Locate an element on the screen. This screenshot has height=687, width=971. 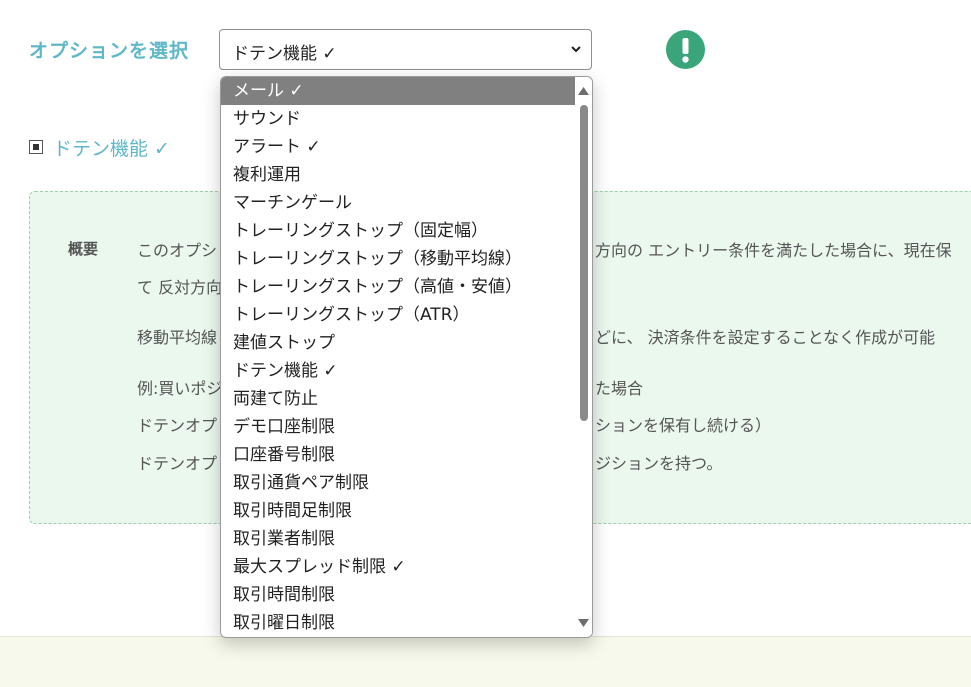
dropdown-item: デモ口座制限 is located at coordinates (398, 427).